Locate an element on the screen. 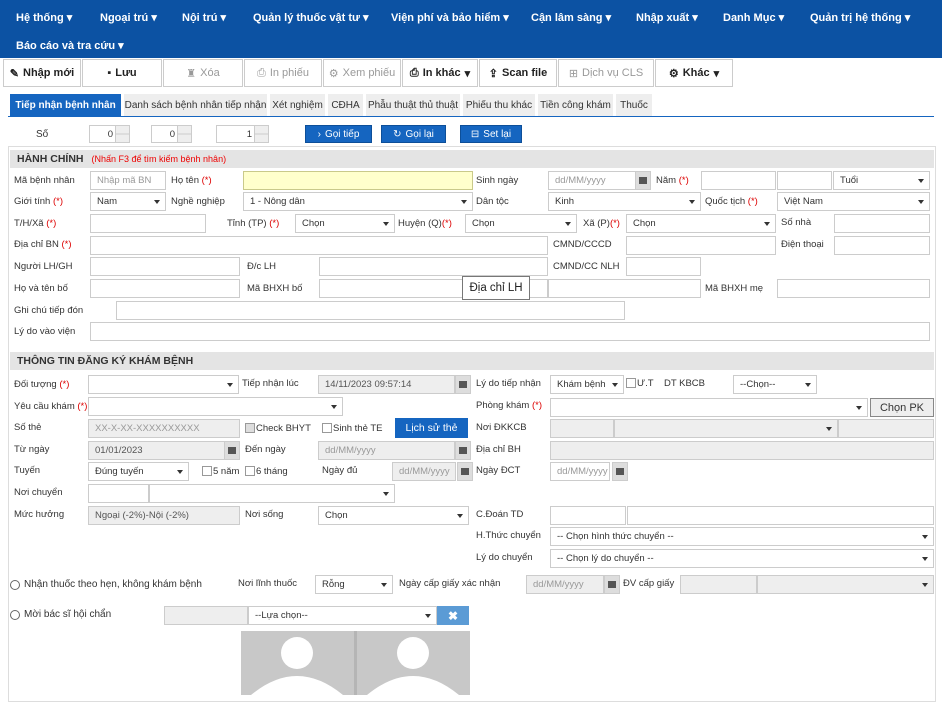 The height and width of the screenshot is (710, 942). ly-do-tn-select: Khám bệnh is located at coordinates (587, 384).